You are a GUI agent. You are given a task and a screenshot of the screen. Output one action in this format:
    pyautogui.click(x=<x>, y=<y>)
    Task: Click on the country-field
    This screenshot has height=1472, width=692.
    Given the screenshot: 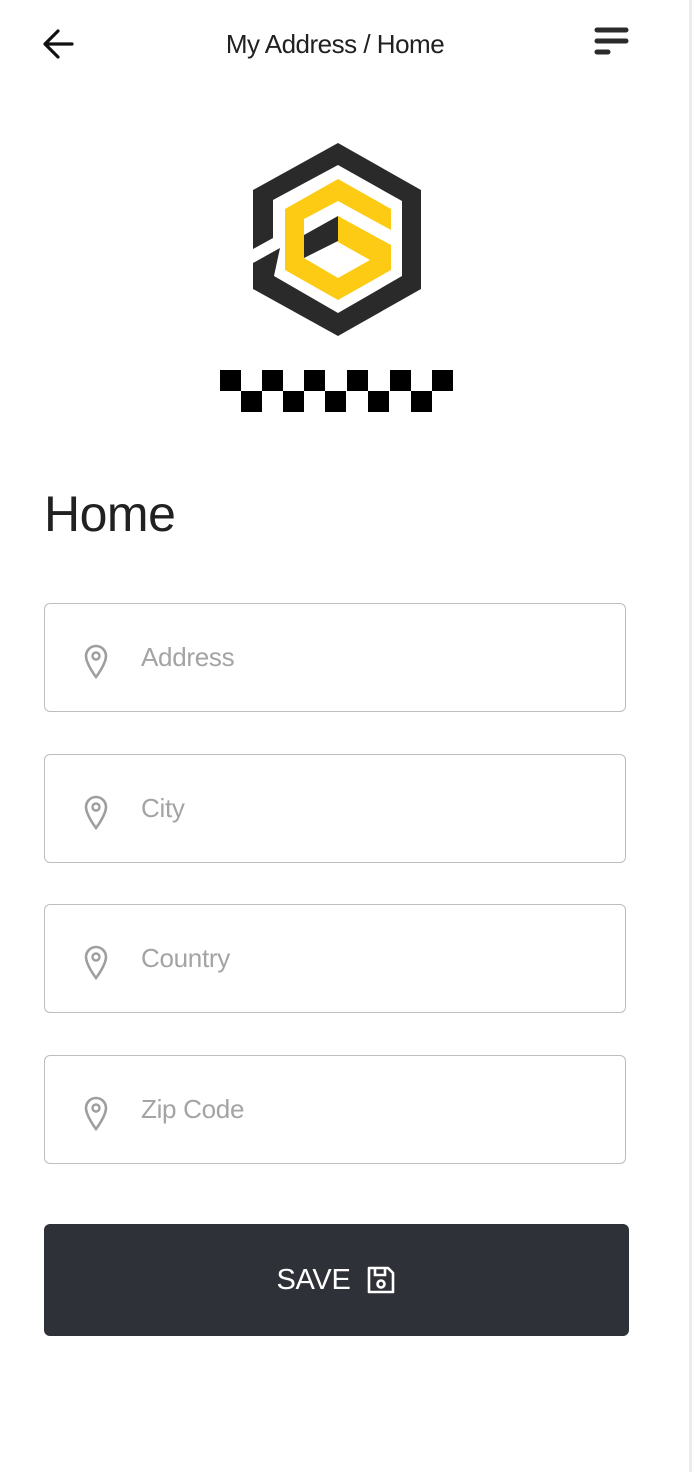 What is the action you would take?
    pyautogui.click(x=335, y=958)
    